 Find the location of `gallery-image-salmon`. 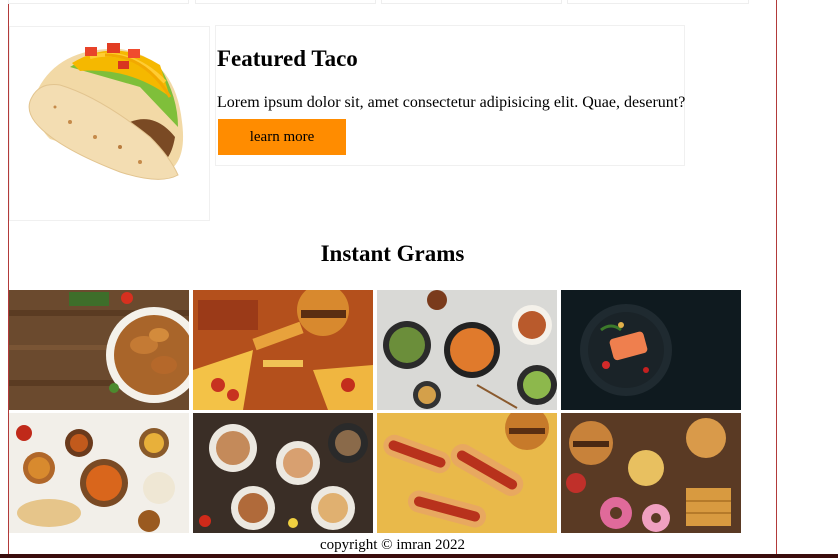

gallery-image-salmon is located at coordinates (651, 350).